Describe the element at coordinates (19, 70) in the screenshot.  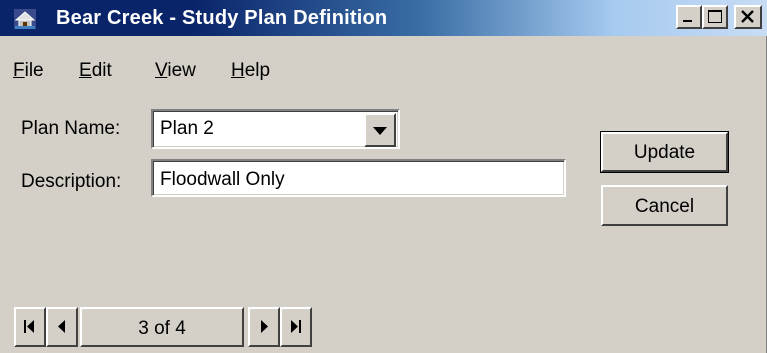
I see `menu-file-accel: F` at that location.